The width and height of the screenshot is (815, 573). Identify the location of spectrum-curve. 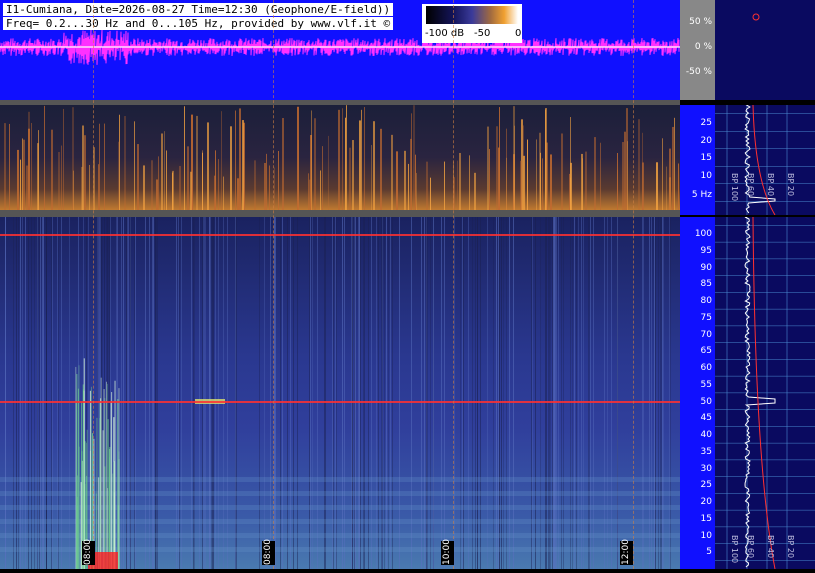
(760, 392).